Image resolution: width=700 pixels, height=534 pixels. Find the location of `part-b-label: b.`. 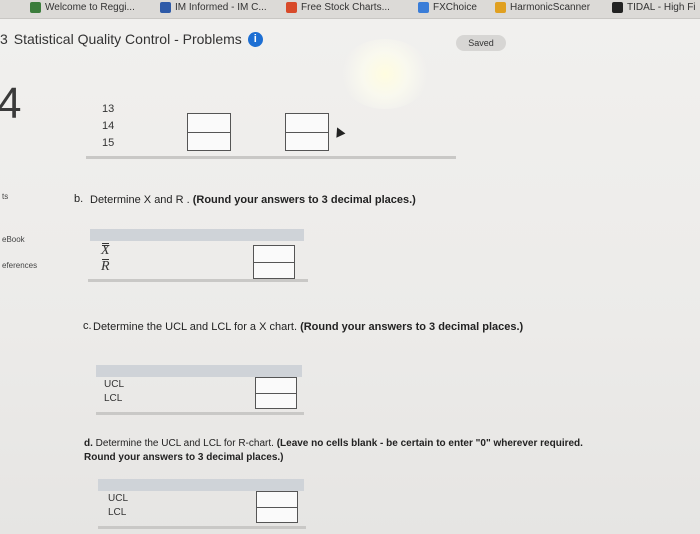

part-b-label: b. is located at coordinates (79, 199).